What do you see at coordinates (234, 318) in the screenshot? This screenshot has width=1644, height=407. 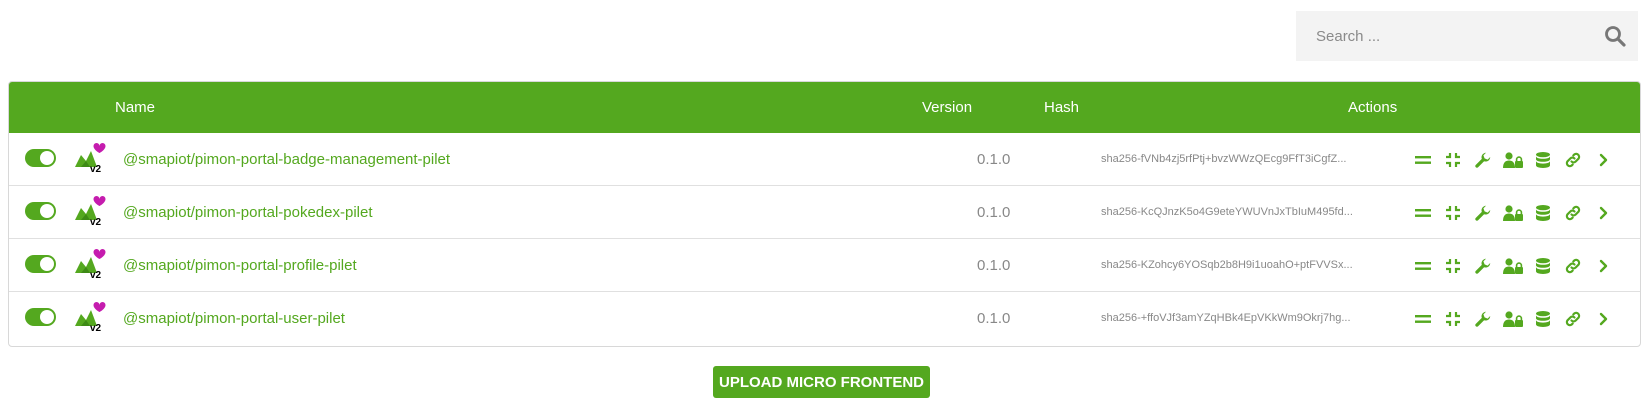 I see `pilet-name-link: @smapiot/pimon-portal-user-pilet` at bounding box center [234, 318].